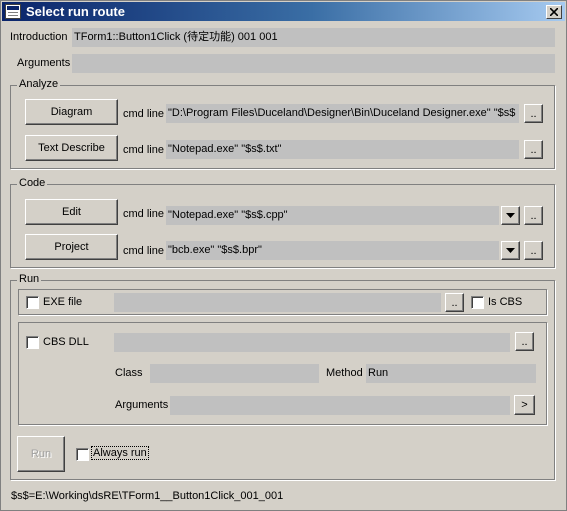  I want to click on close-button, so click(554, 12).